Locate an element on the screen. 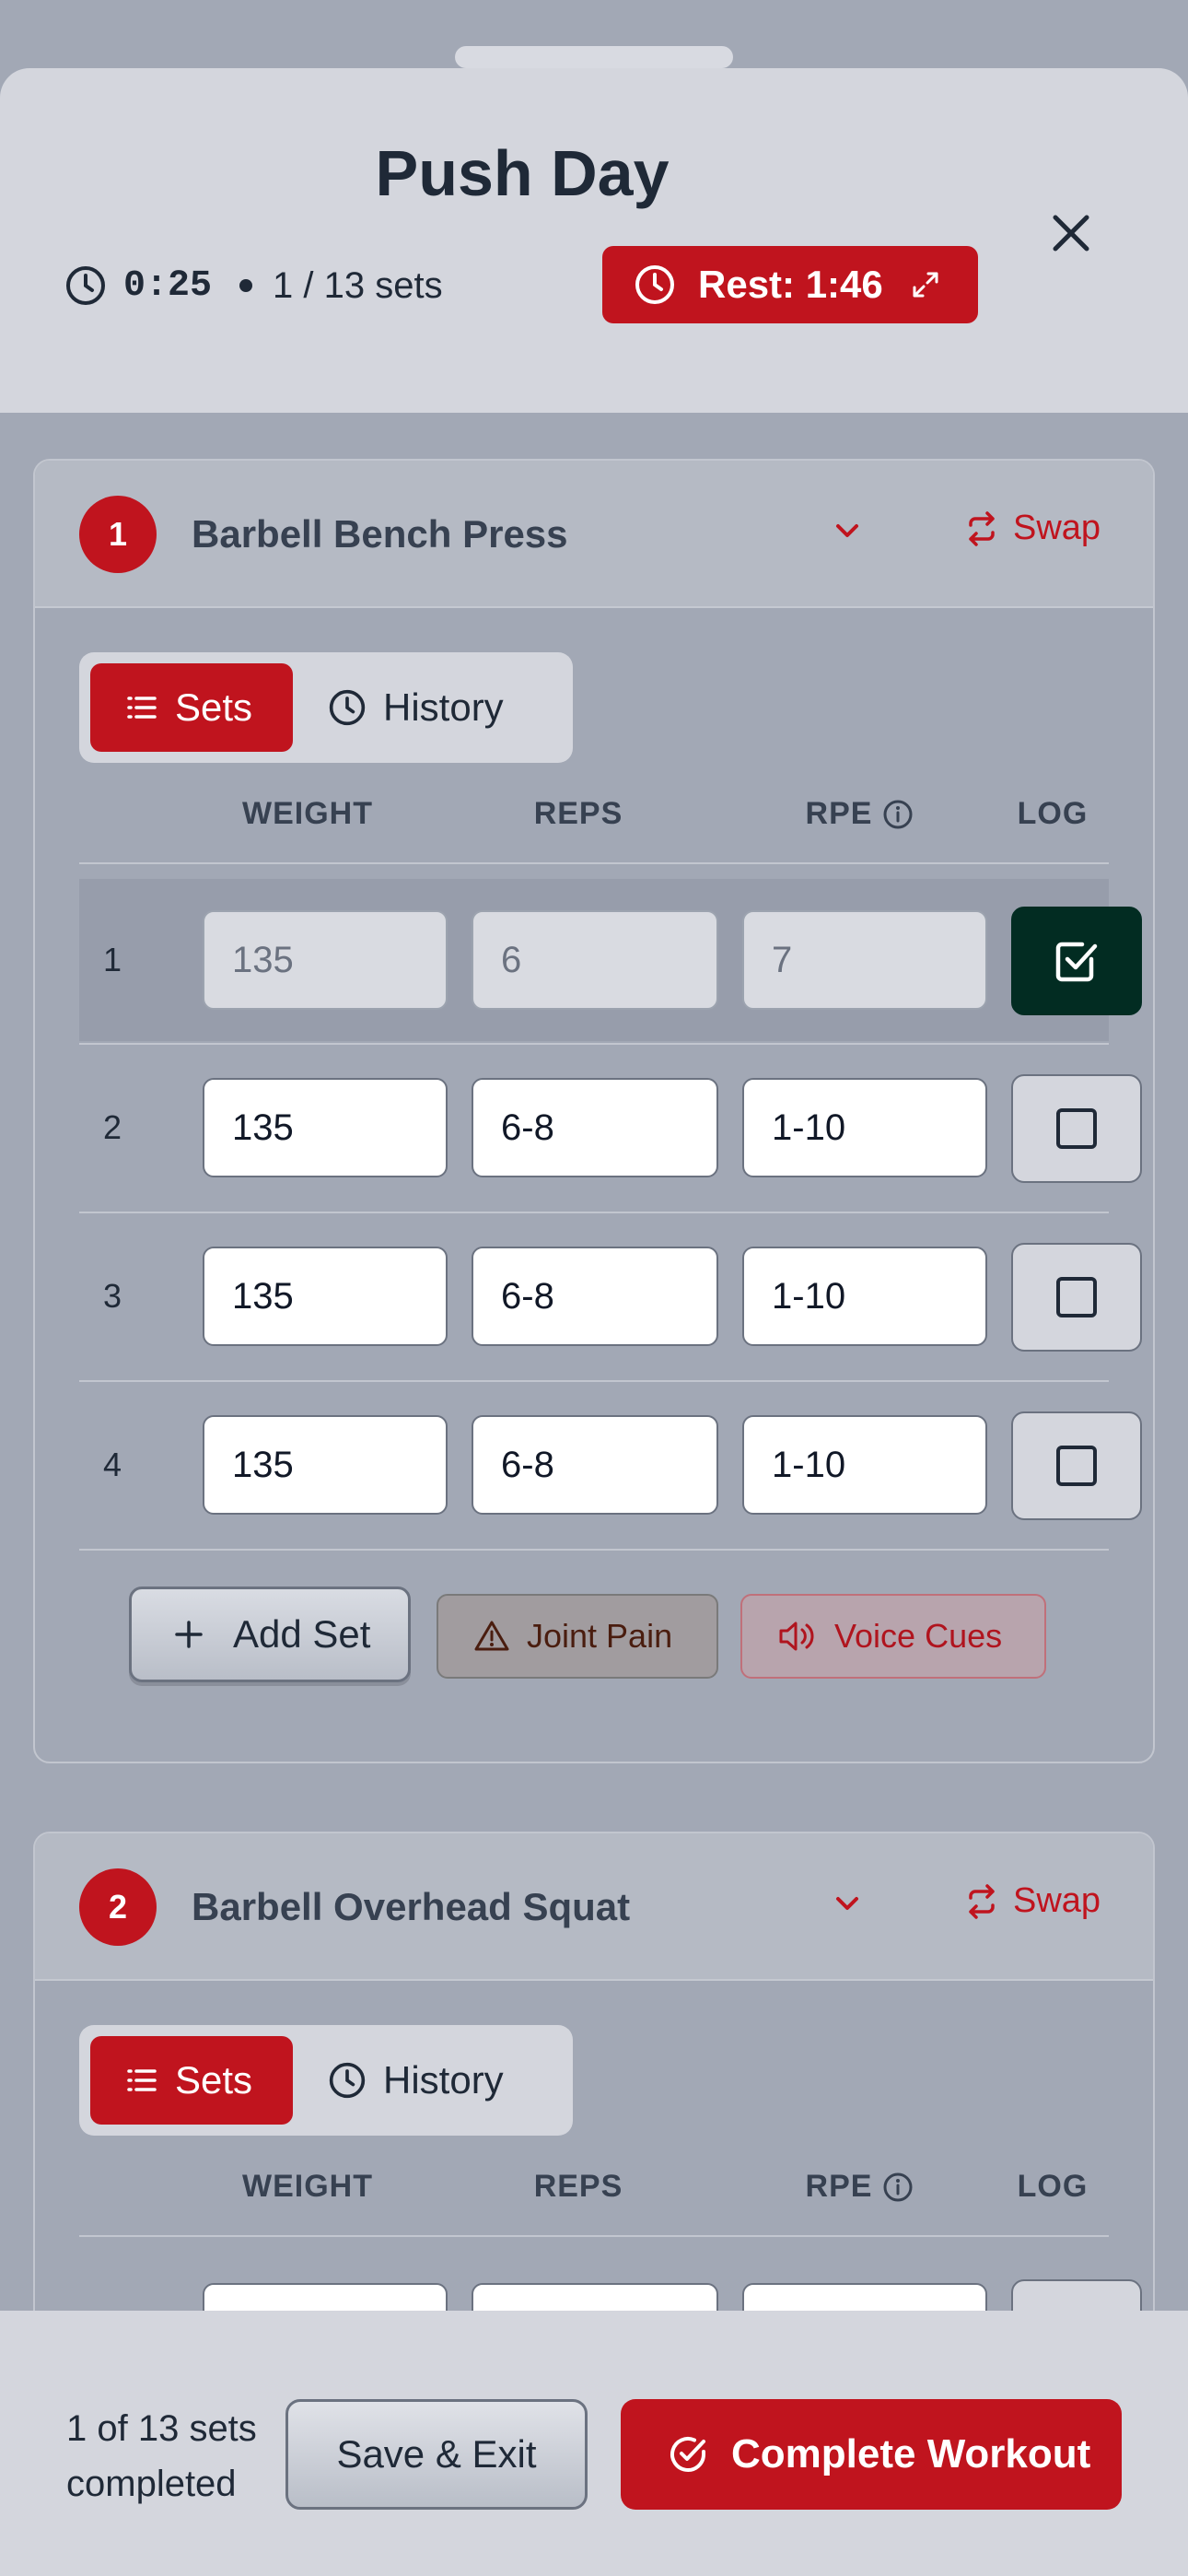  page-title: Push Day is located at coordinates (522, 173).